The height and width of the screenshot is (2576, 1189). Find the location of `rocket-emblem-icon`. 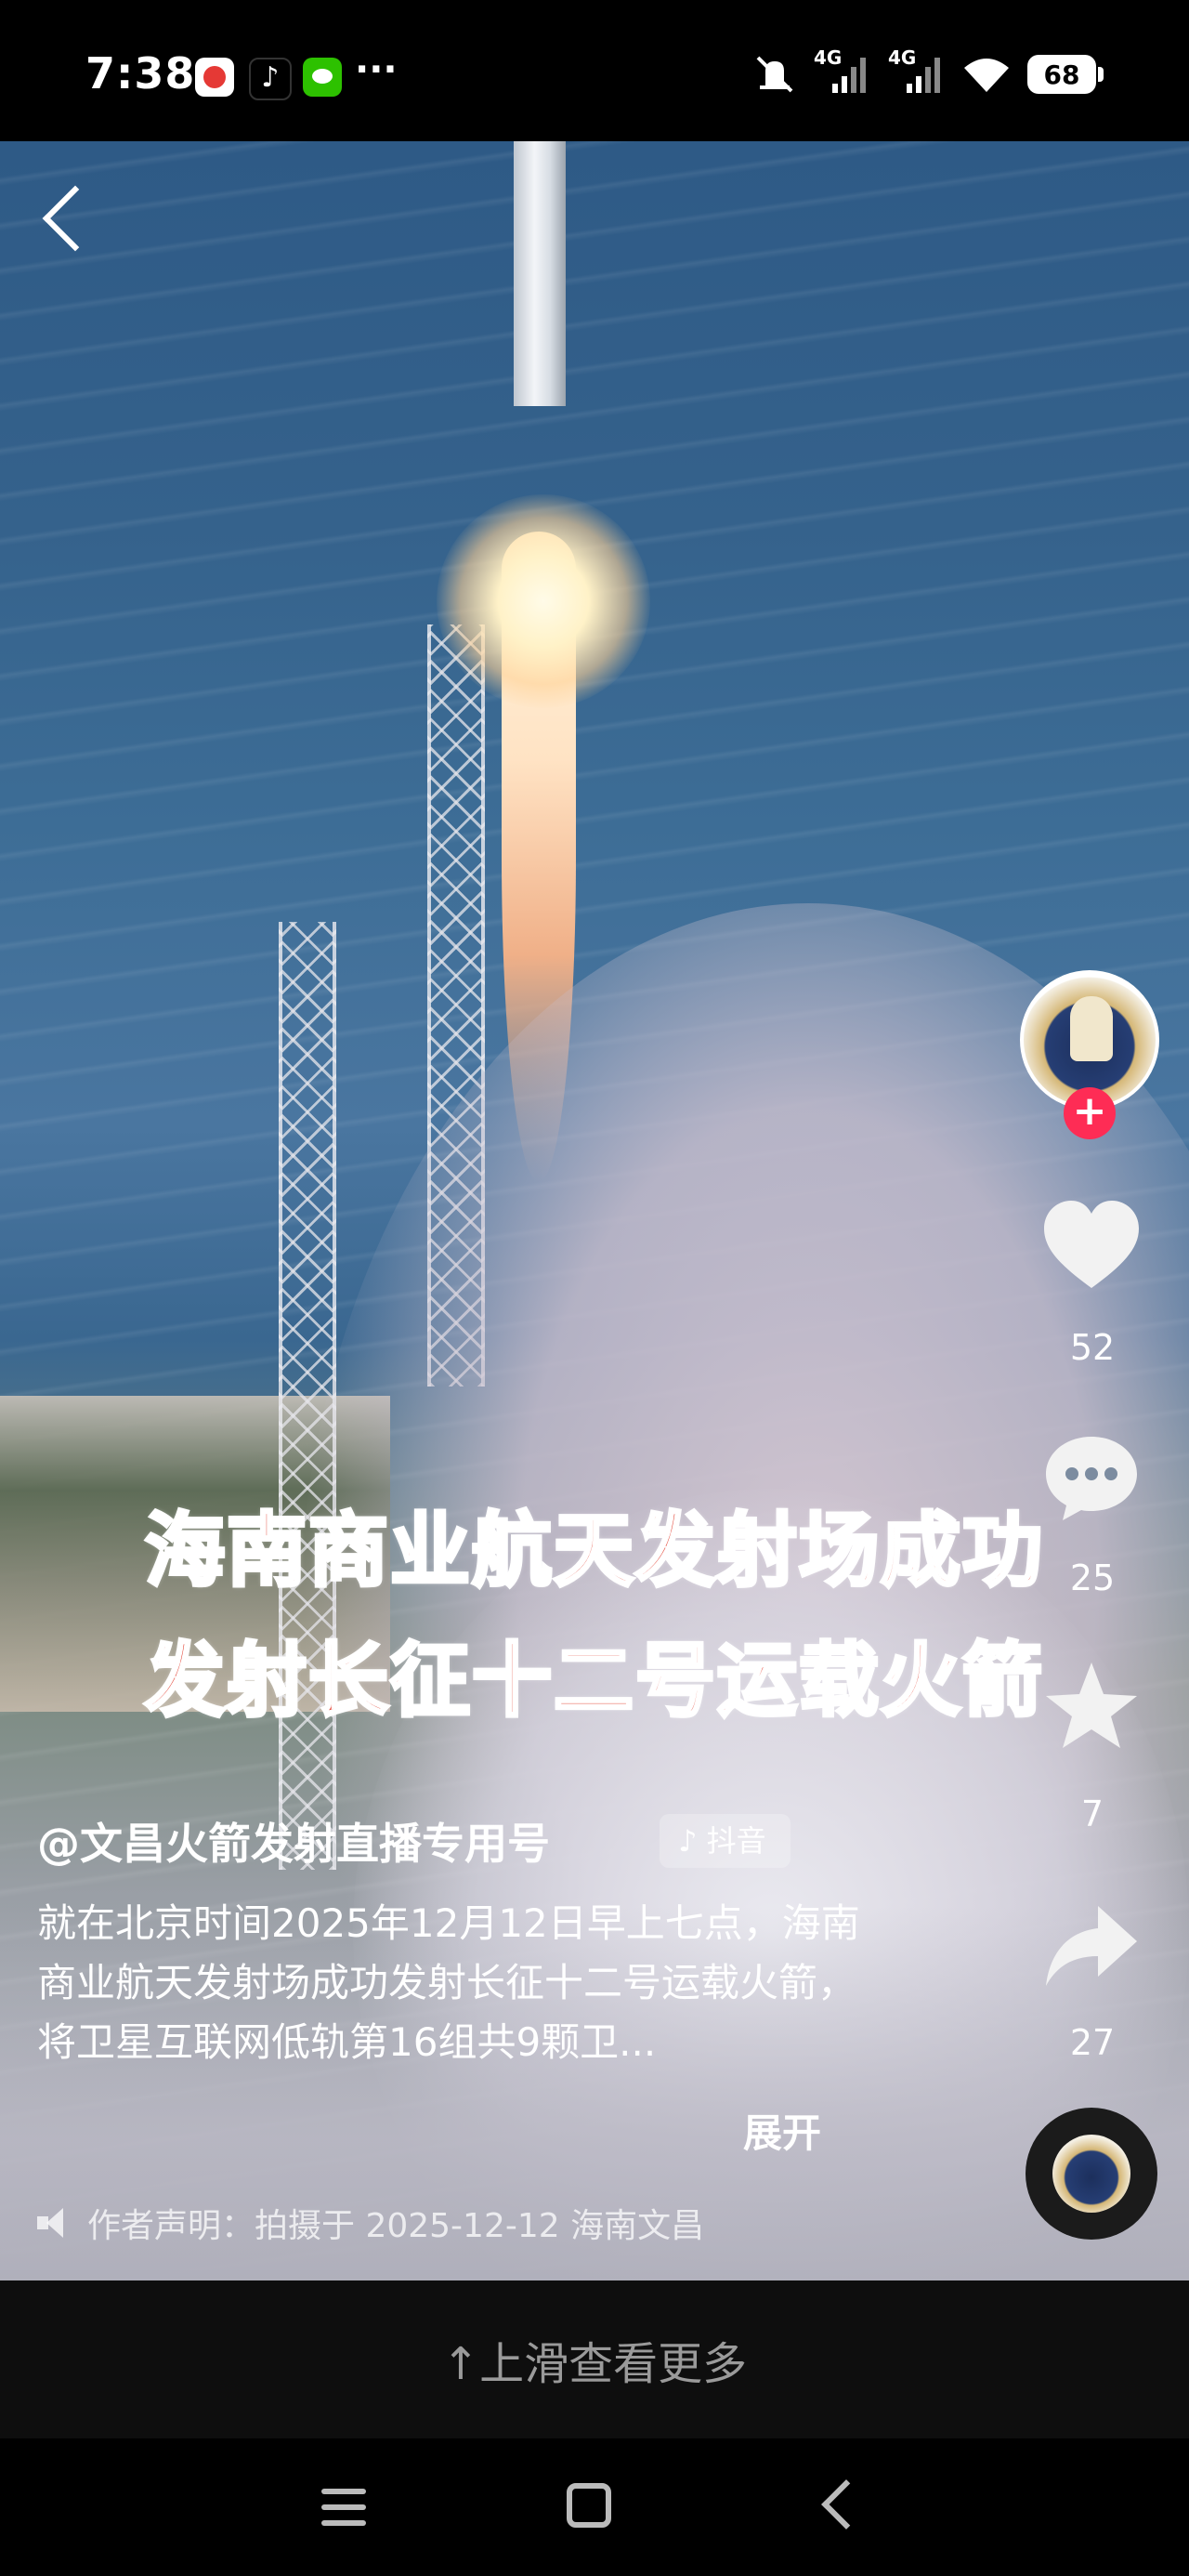

rocket-emblem-icon is located at coordinates (1091, 1028).